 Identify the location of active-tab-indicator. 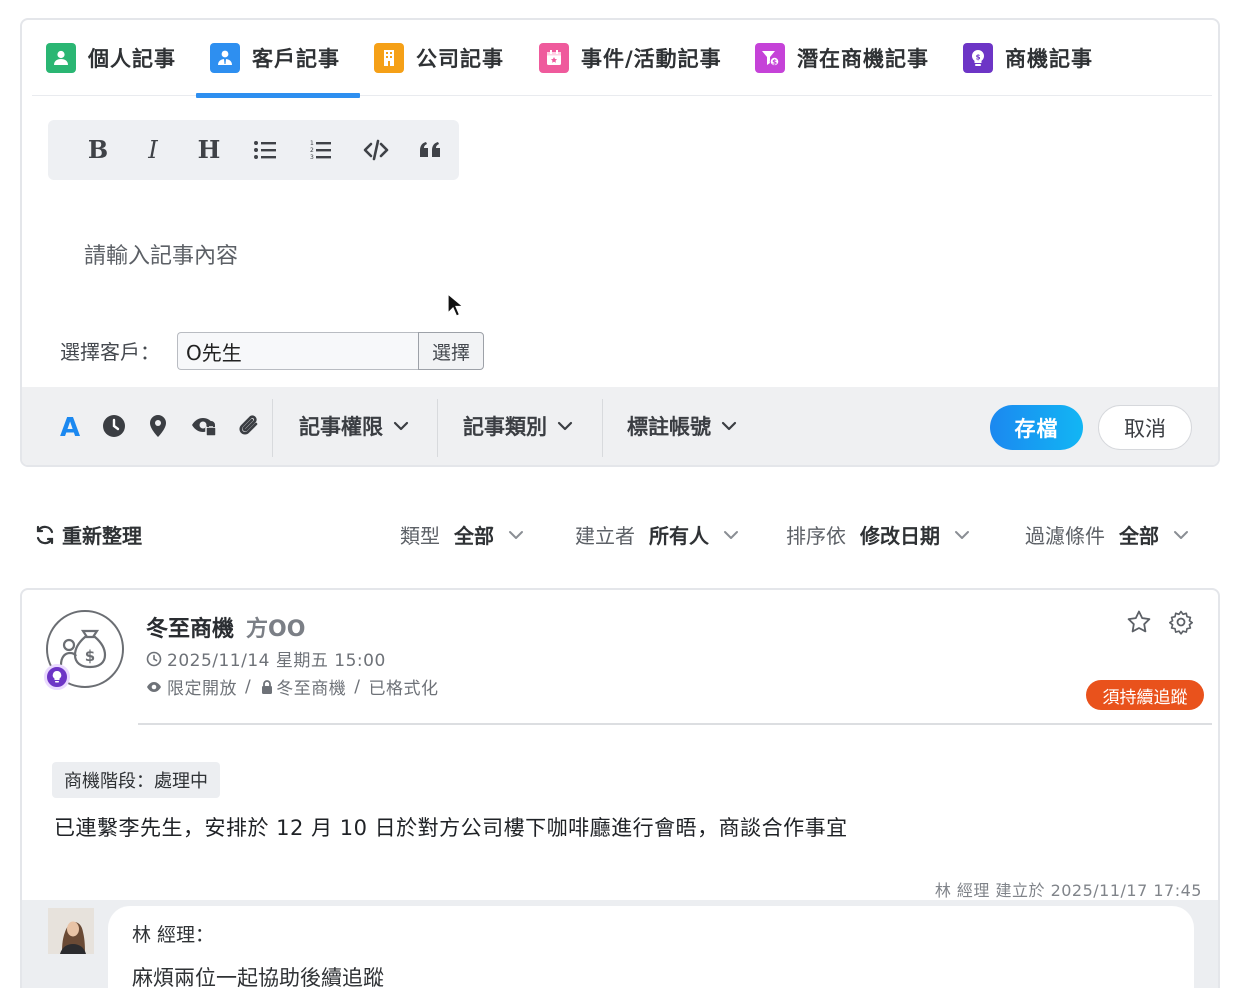
(278, 95).